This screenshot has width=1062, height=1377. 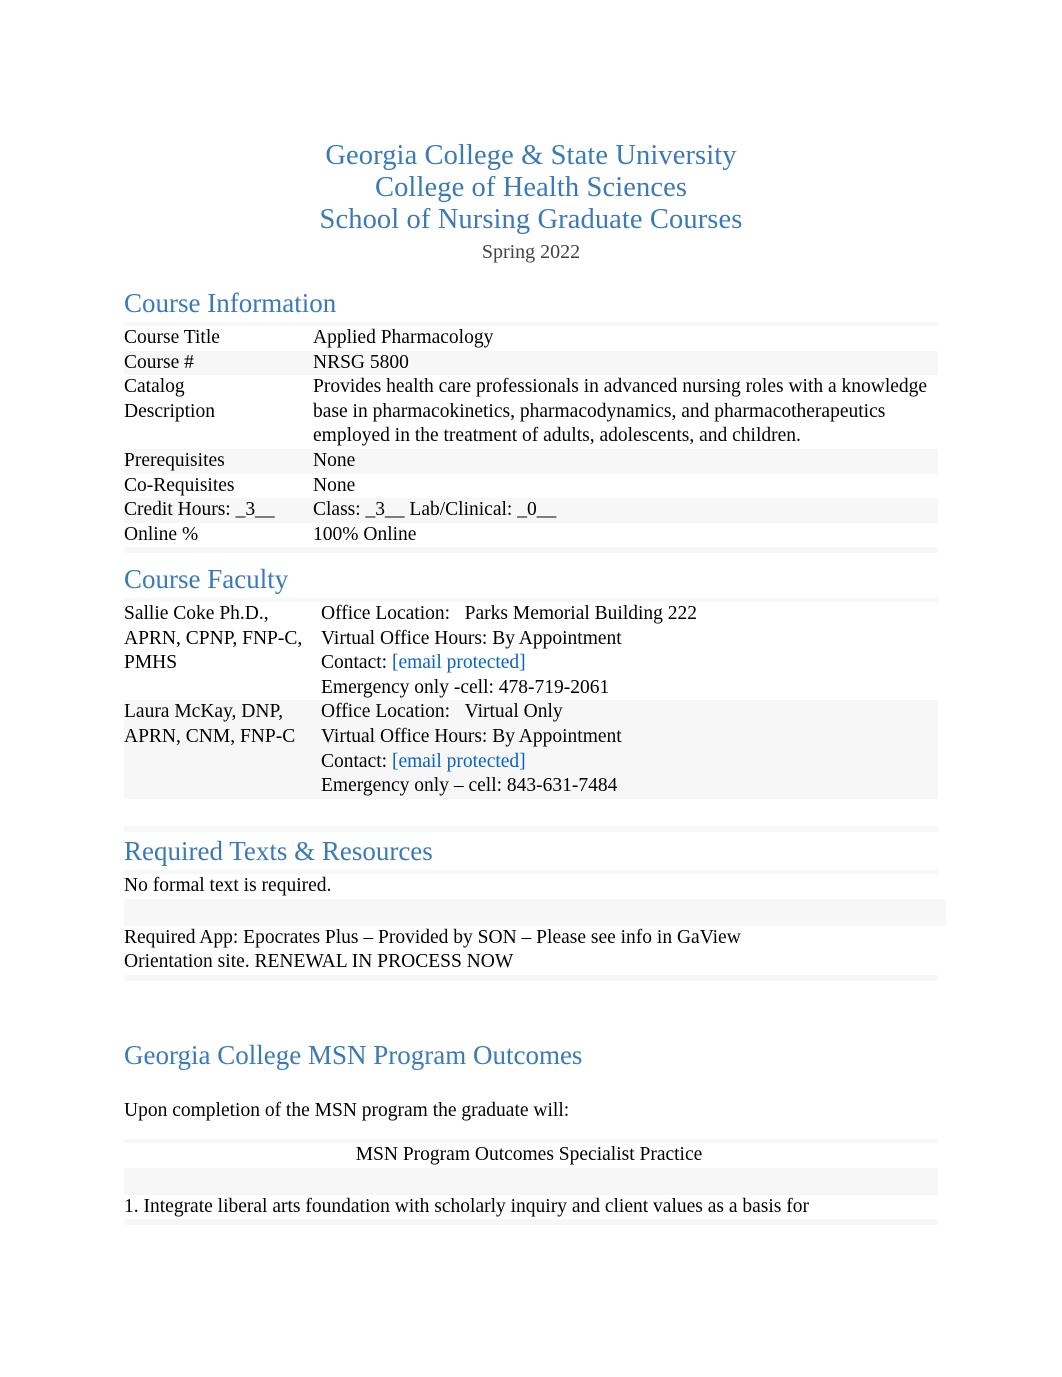 What do you see at coordinates (531, 461) in the screenshot?
I see `table-row: Prerequisites None` at bounding box center [531, 461].